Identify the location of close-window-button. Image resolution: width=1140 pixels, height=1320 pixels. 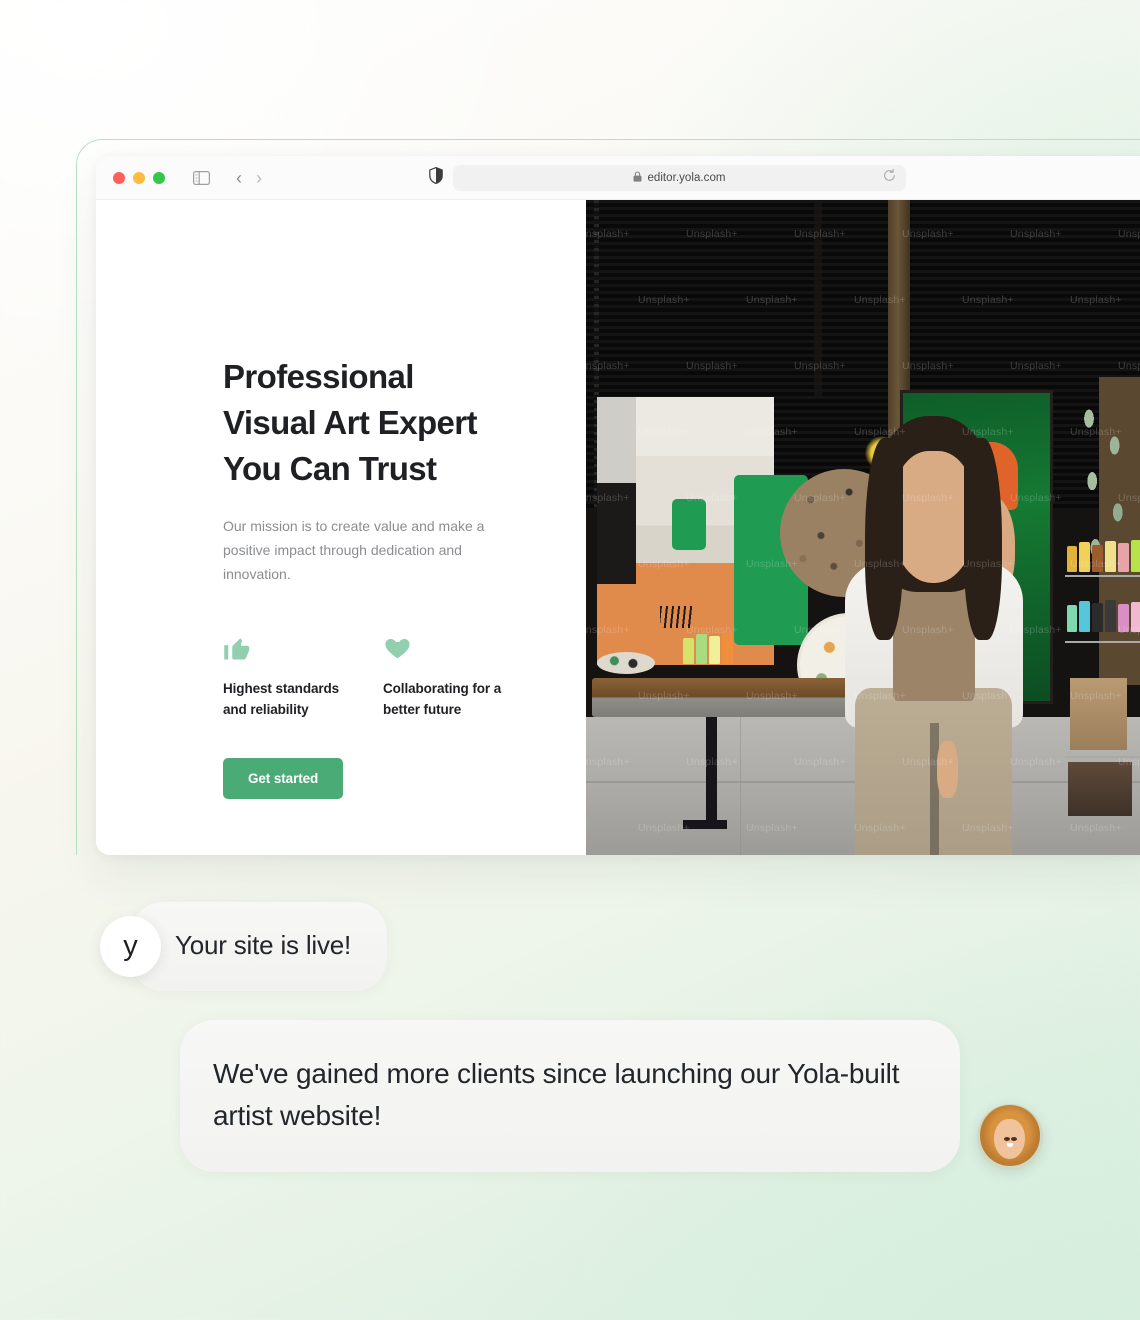
(119, 177).